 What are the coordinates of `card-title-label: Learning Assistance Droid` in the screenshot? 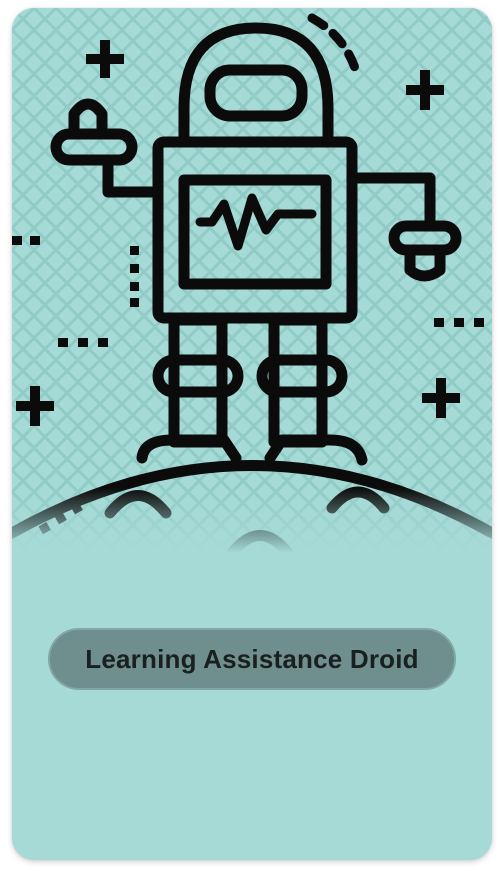 It's located at (252, 658).